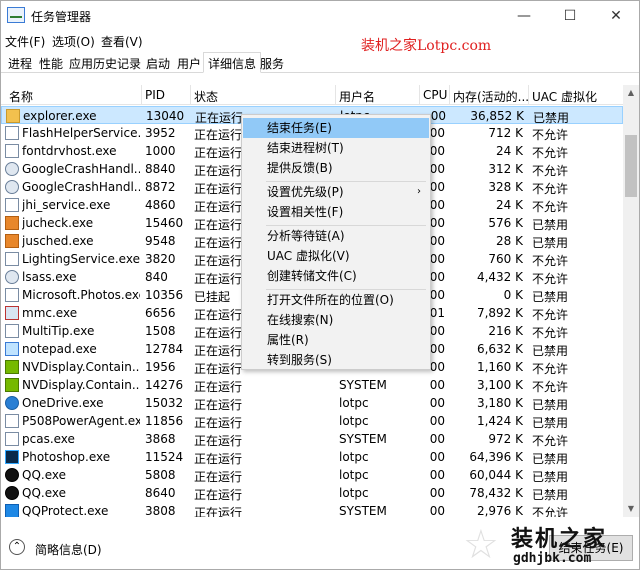 Image resolution: width=640 pixels, height=571 pixels. I want to click on tab-services: 服务, so click(272, 62).